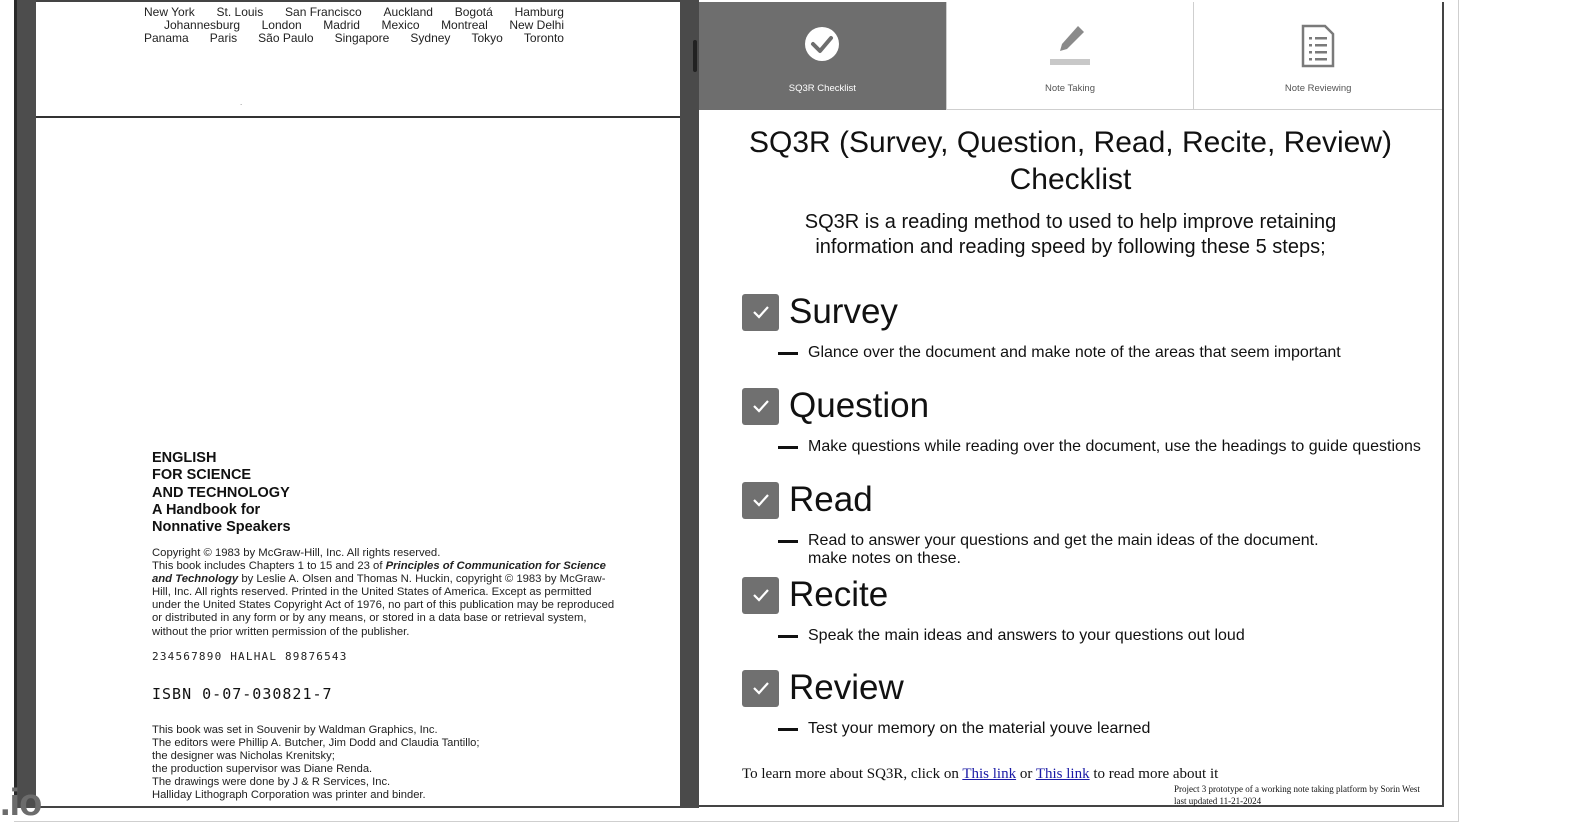 The height and width of the screenshot is (834, 1583). I want to click on learn-more-suffix: to read more about it, so click(1154, 774).